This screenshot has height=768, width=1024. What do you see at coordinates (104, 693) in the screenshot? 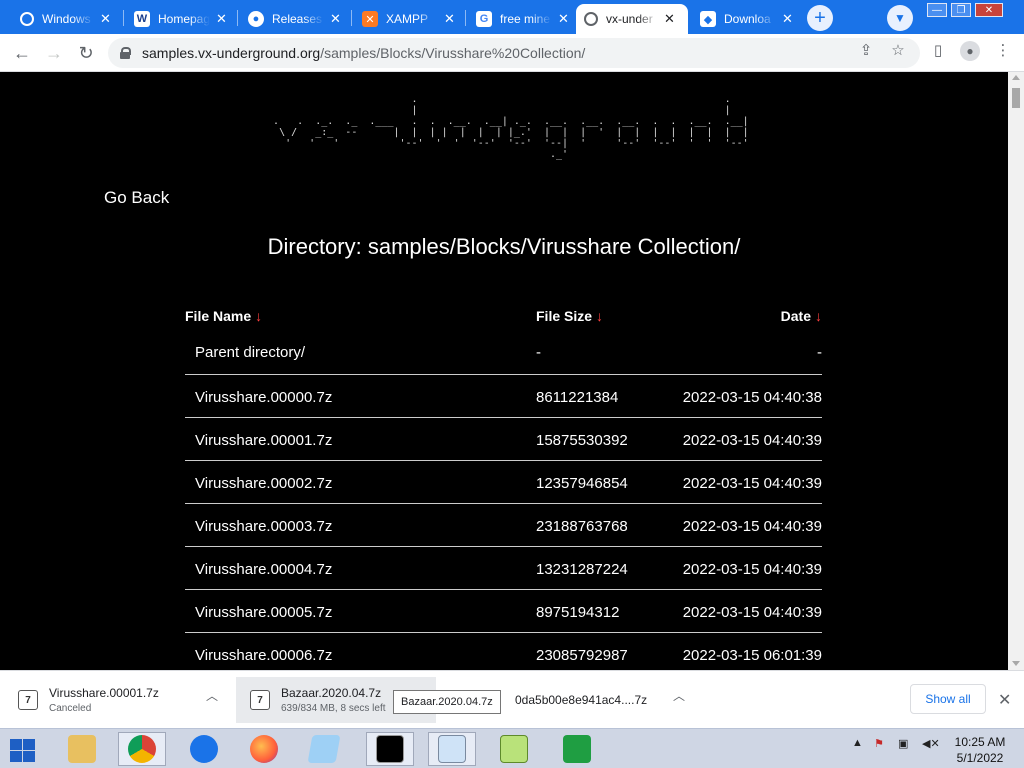
I see `download-file-name: Virusshare.00001.7z` at bounding box center [104, 693].